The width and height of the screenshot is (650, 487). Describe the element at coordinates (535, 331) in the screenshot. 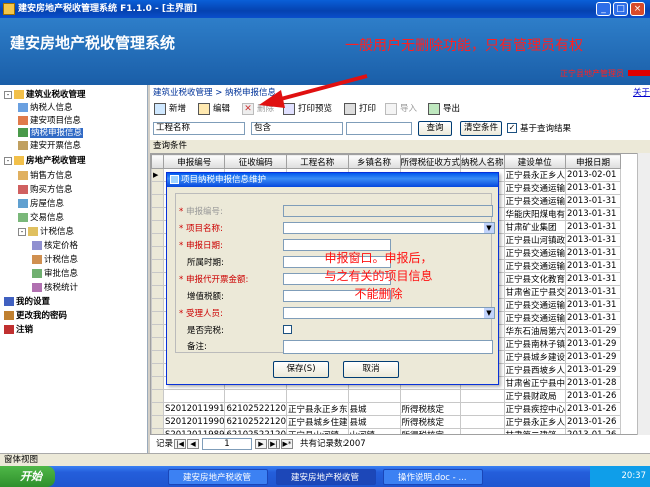

I see `table-cell: 华东石油局第六` at that location.